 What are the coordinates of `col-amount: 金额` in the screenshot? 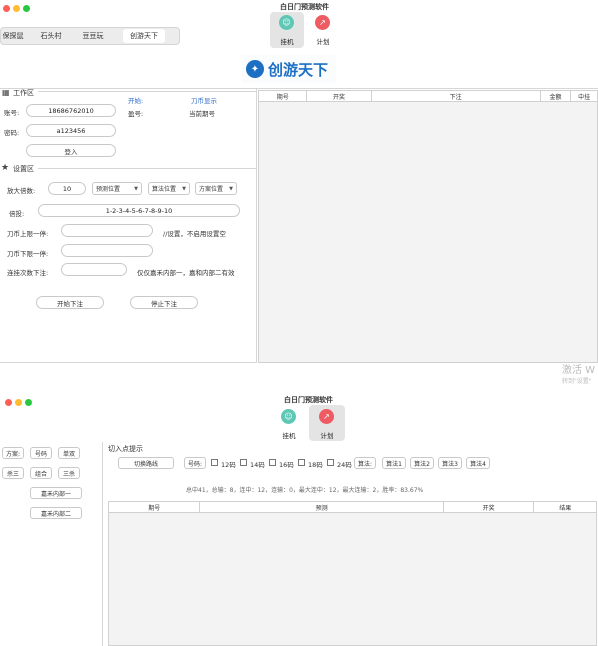 It's located at (556, 96).